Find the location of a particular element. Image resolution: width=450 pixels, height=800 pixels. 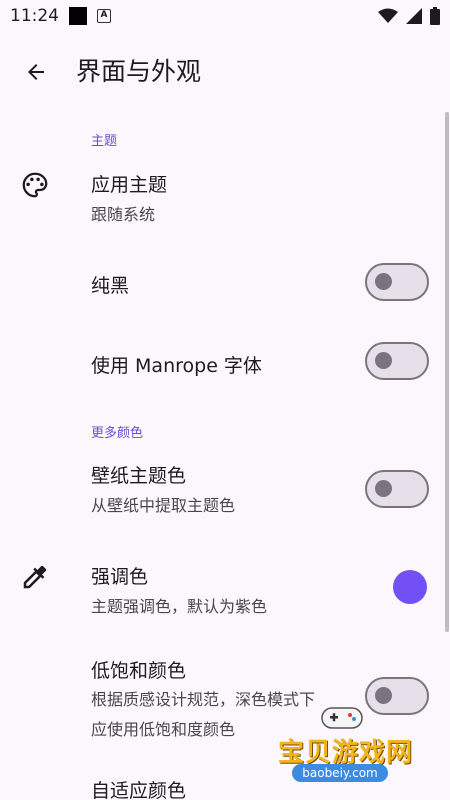

adaptive-color-title: 自适应颜色 is located at coordinates (139, 790).